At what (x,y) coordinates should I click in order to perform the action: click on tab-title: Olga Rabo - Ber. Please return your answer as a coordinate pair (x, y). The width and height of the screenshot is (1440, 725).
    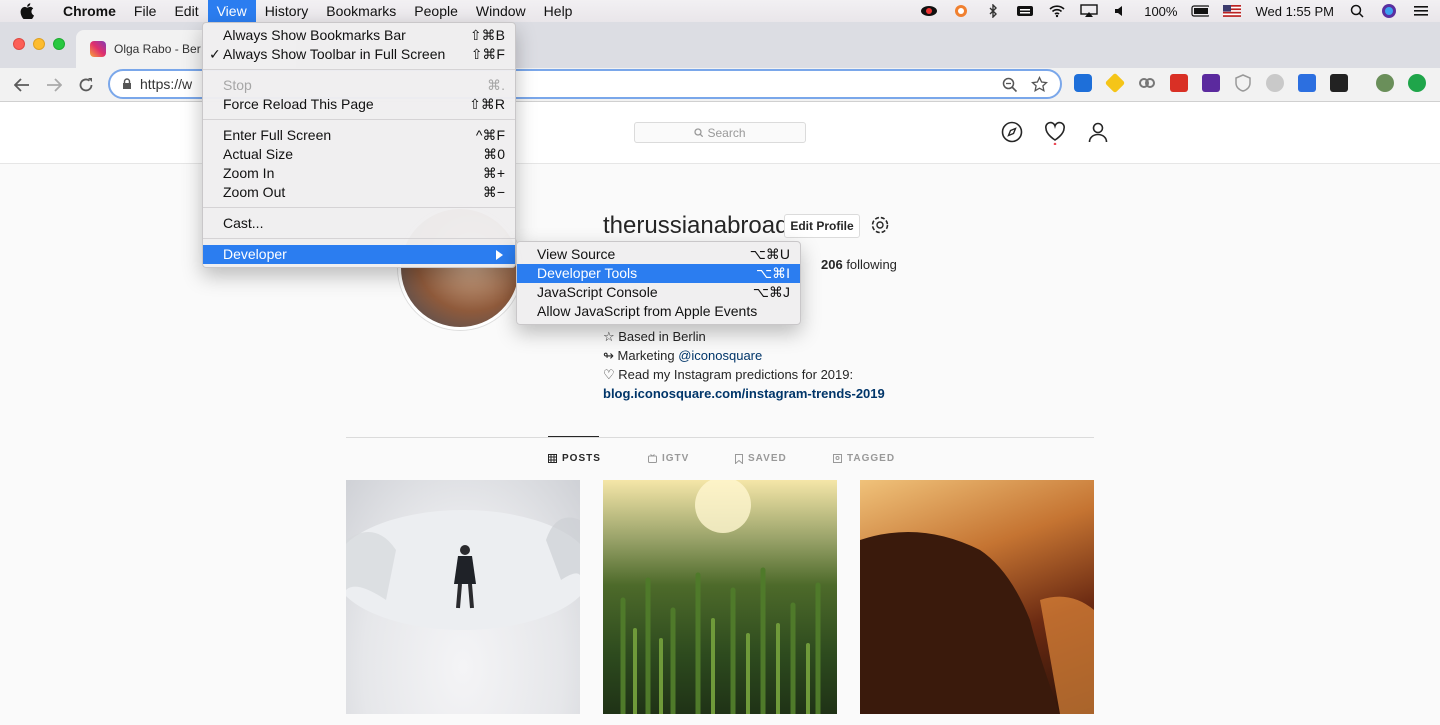
    Looking at the image, I should click on (157, 49).